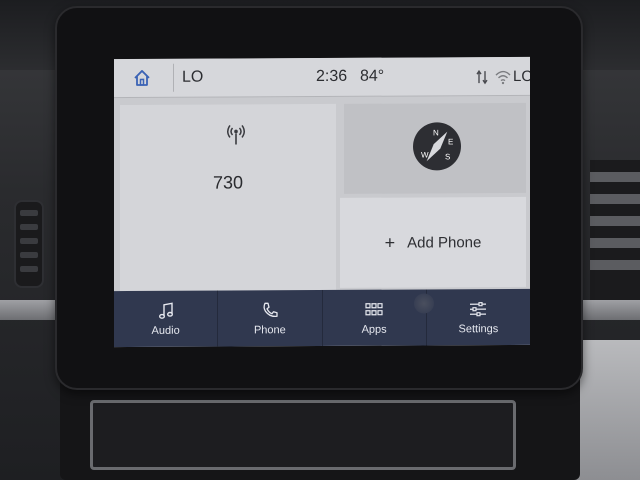  Describe the element at coordinates (29, 244) in the screenshot. I see `left-air-vent` at that location.